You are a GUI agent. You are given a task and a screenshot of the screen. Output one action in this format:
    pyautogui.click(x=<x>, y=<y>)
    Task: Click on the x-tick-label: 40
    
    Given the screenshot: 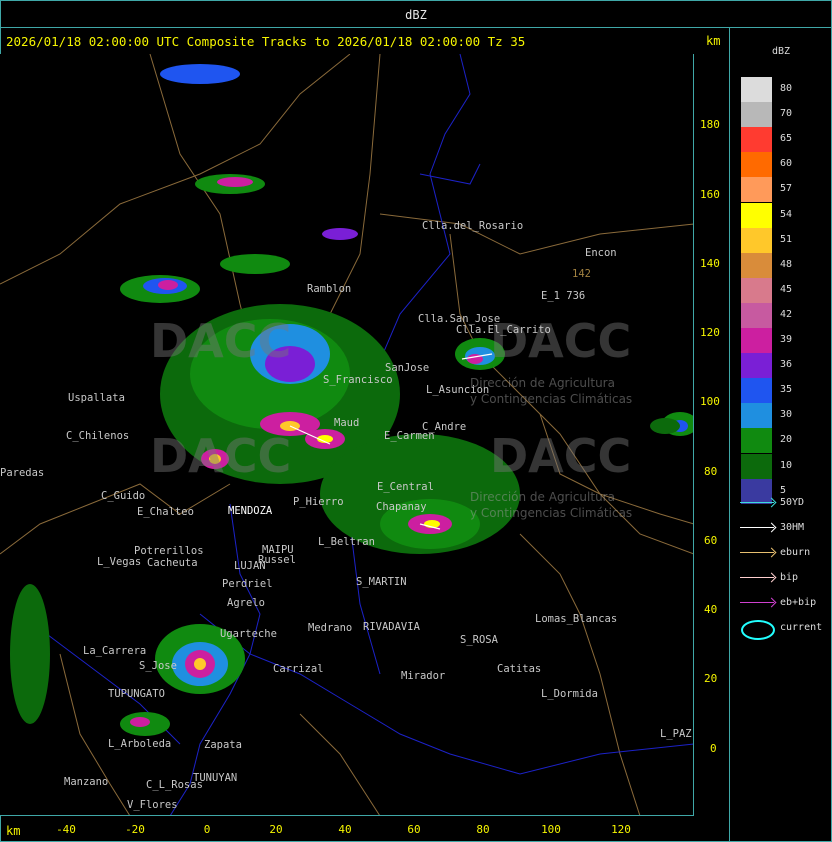 What is the action you would take?
    pyautogui.click(x=345, y=829)
    